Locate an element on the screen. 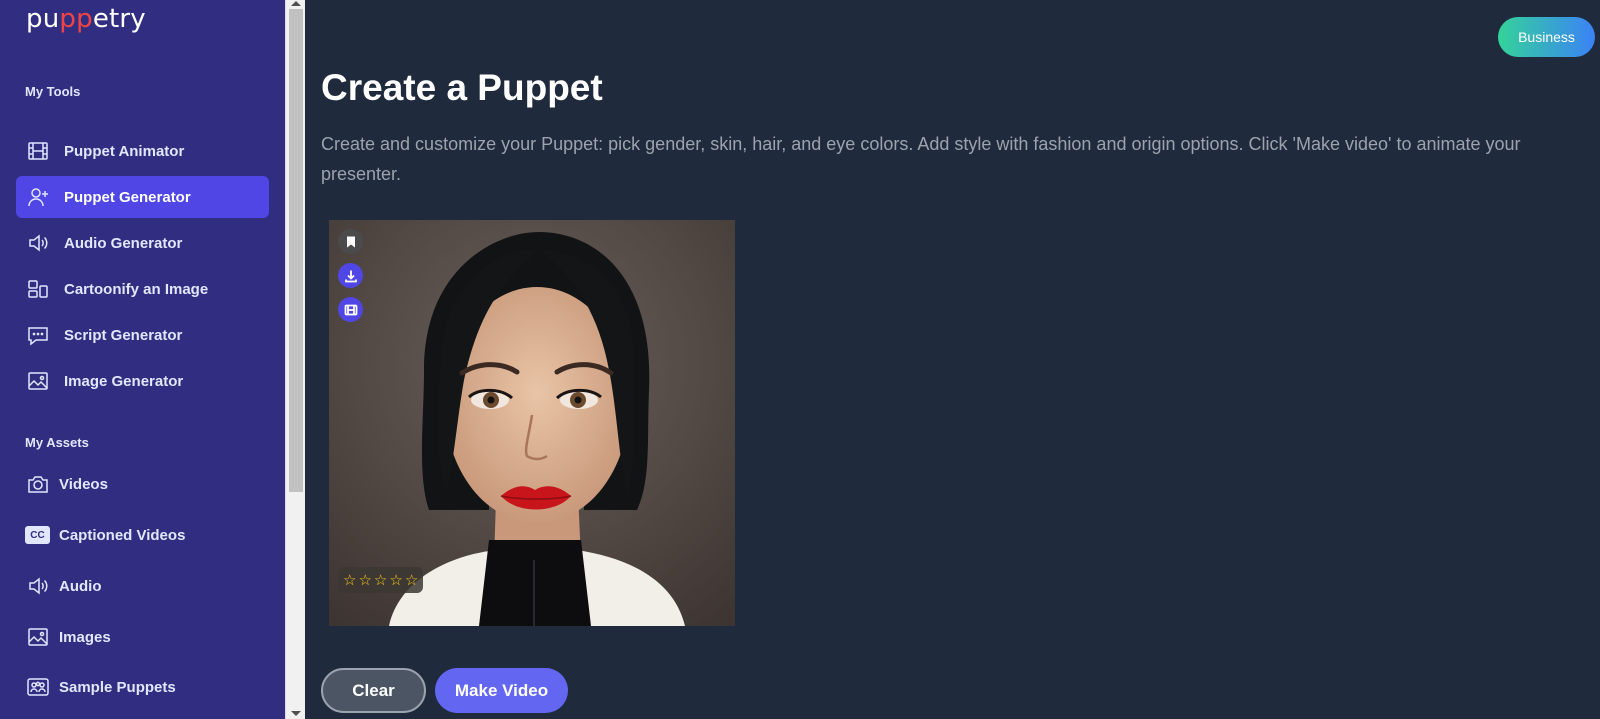  sidebar-item-videos: Videos is located at coordinates (142, 484).